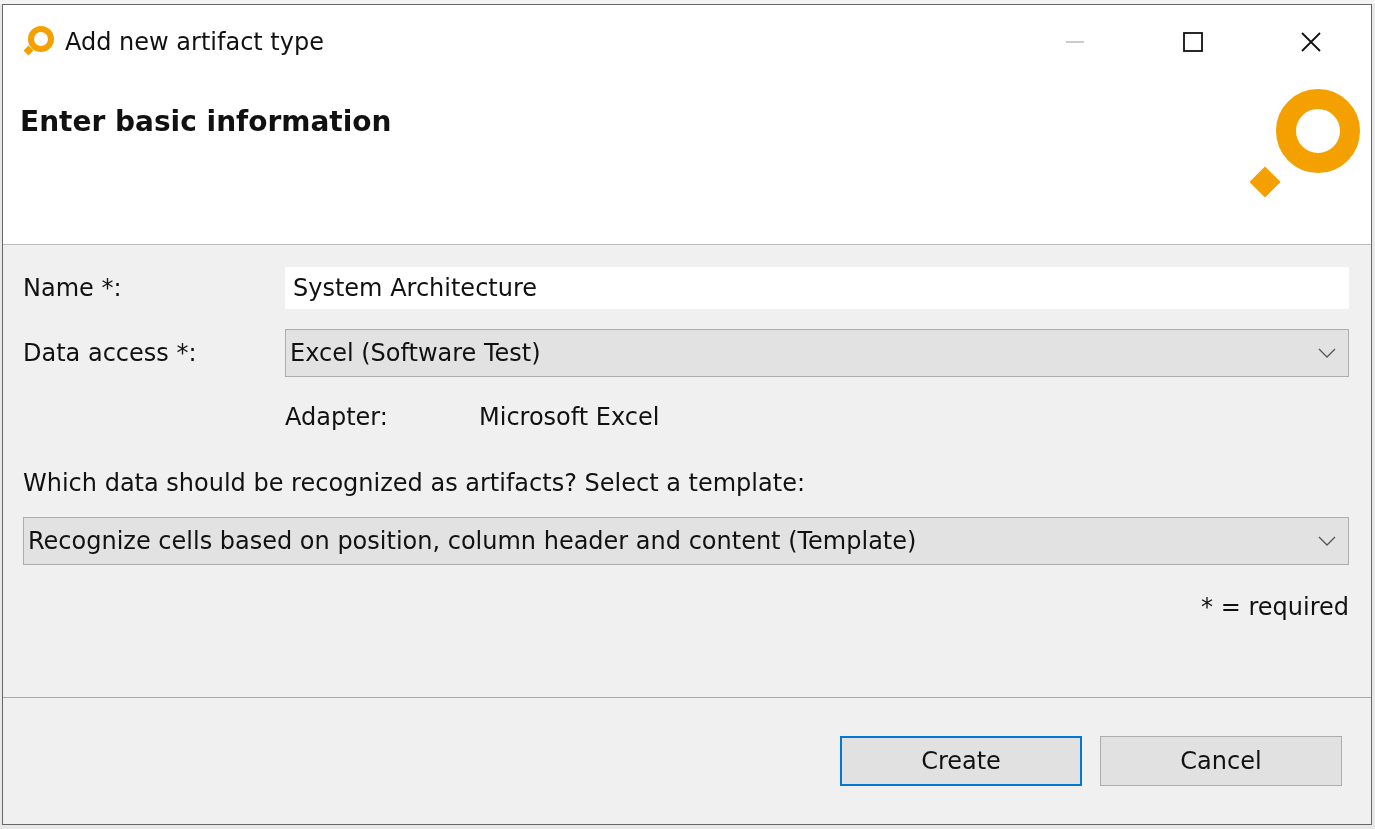  Describe the element at coordinates (1275, 607) in the screenshot. I see `required-note: * = required` at that location.